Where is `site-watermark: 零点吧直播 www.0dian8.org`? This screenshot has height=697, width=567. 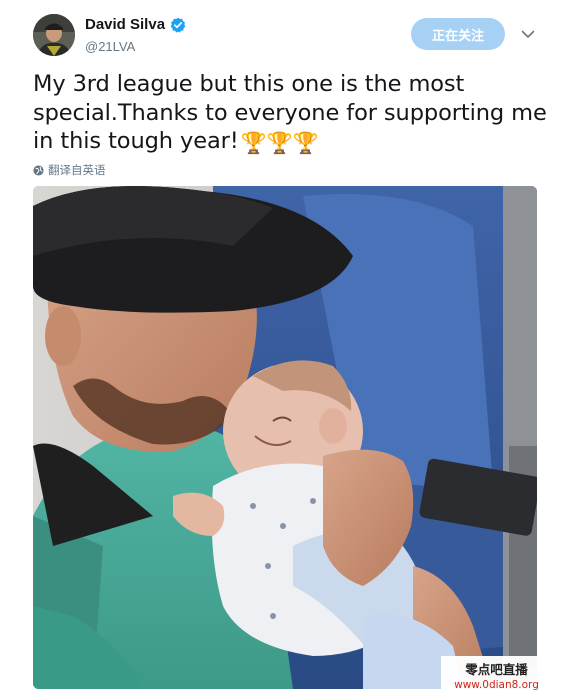
site-watermark: 零点吧直播 www.0dian8.org is located at coordinates (496, 675).